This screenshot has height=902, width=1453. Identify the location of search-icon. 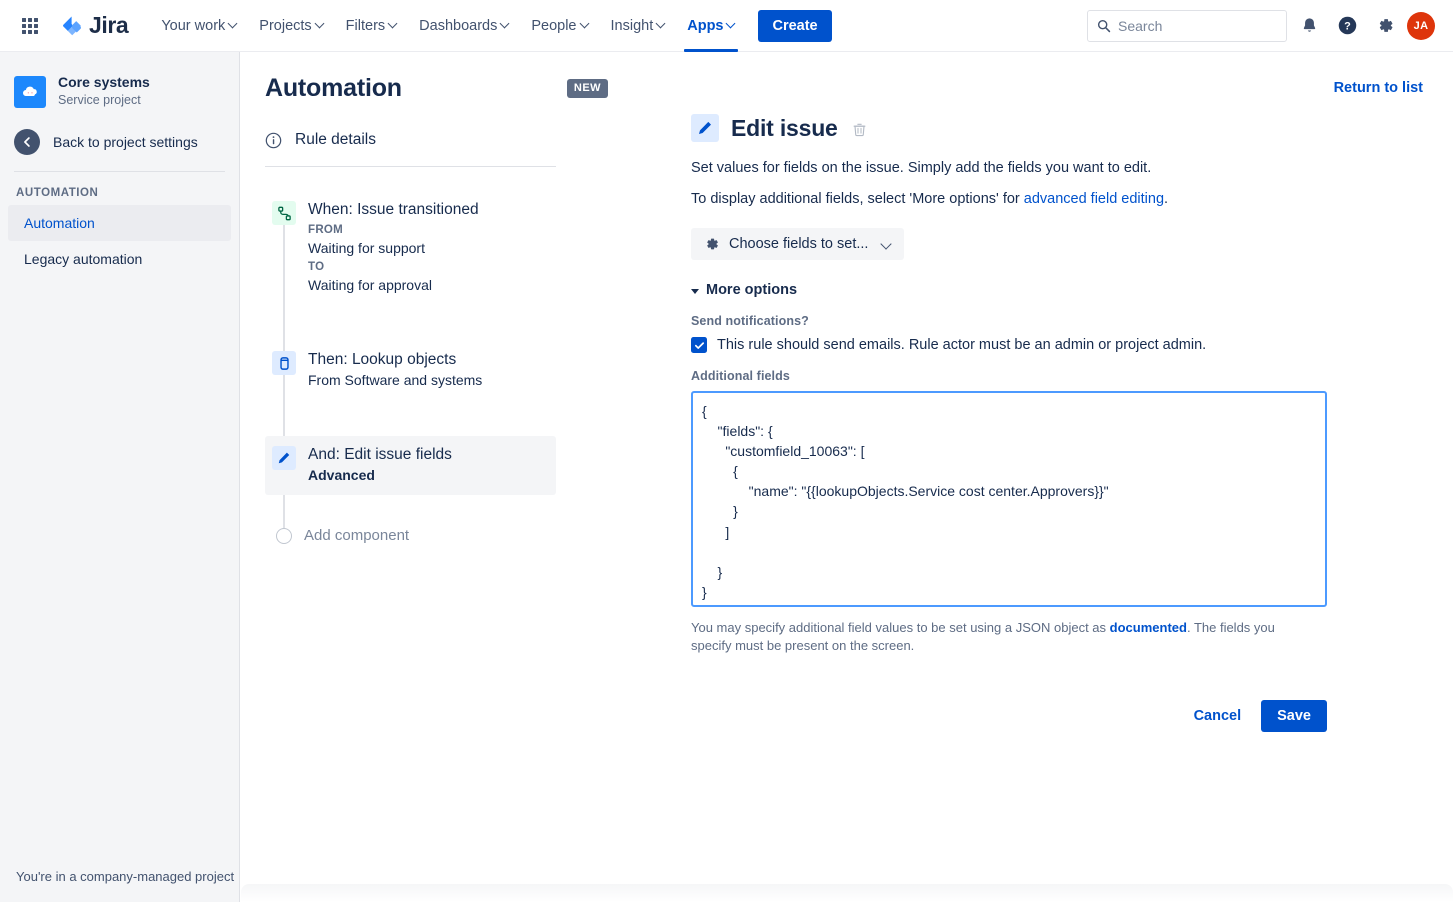
(1104, 25).